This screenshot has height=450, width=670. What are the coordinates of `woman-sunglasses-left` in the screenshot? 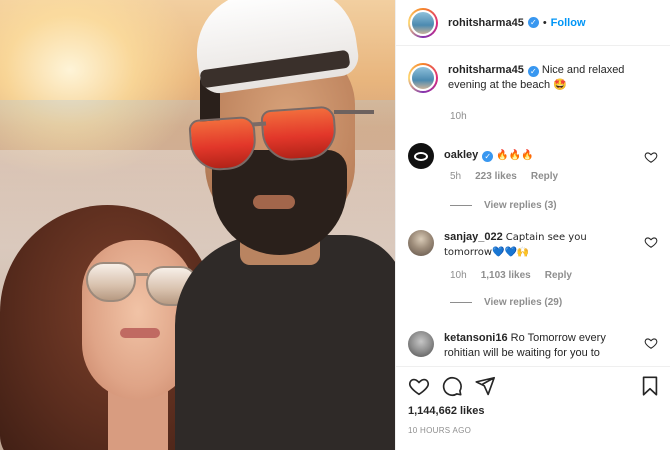 It's located at (111, 282).